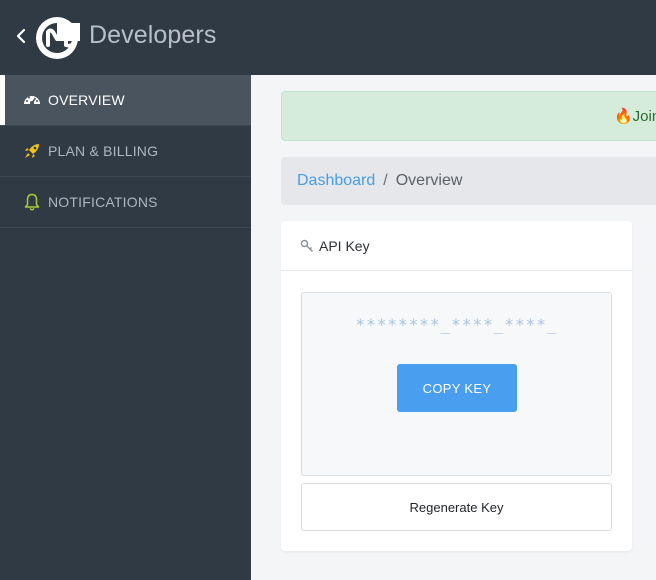  Describe the element at coordinates (32, 151) in the screenshot. I see `rocket-icon` at that location.